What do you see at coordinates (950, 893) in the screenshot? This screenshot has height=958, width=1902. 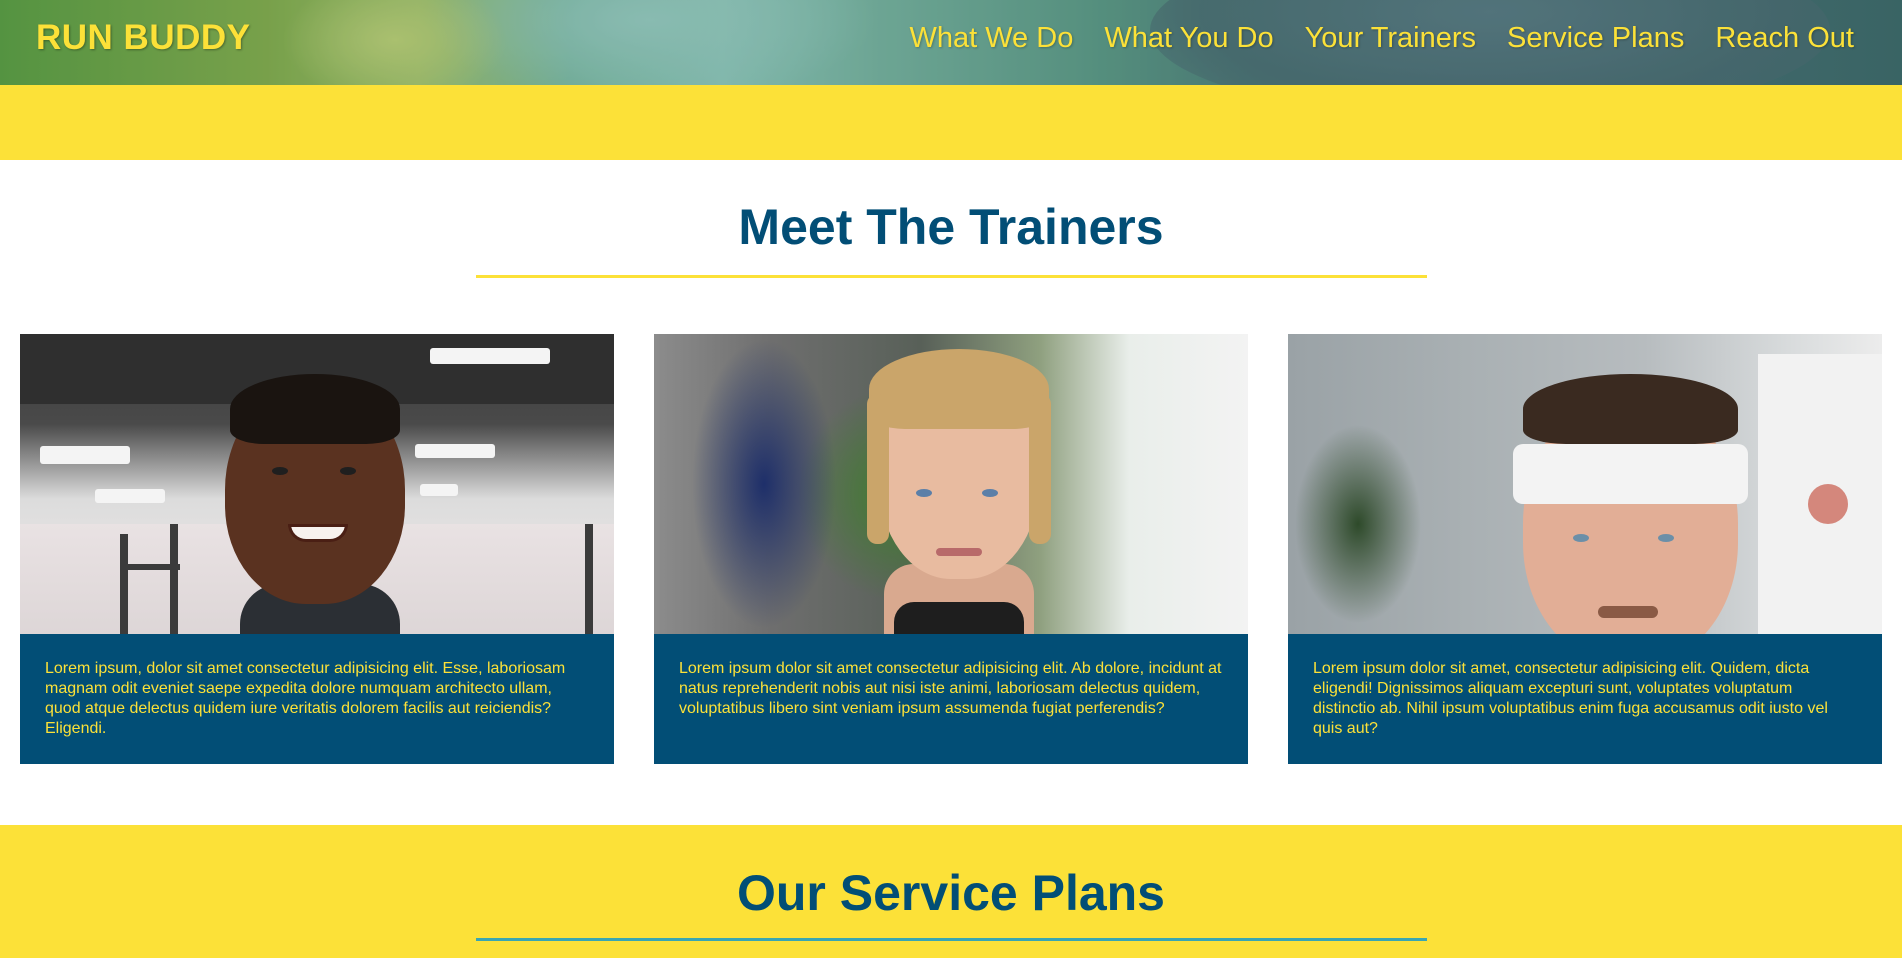 I see `service-plans-title: Our Service Plans` at bounding box center [950, 893].